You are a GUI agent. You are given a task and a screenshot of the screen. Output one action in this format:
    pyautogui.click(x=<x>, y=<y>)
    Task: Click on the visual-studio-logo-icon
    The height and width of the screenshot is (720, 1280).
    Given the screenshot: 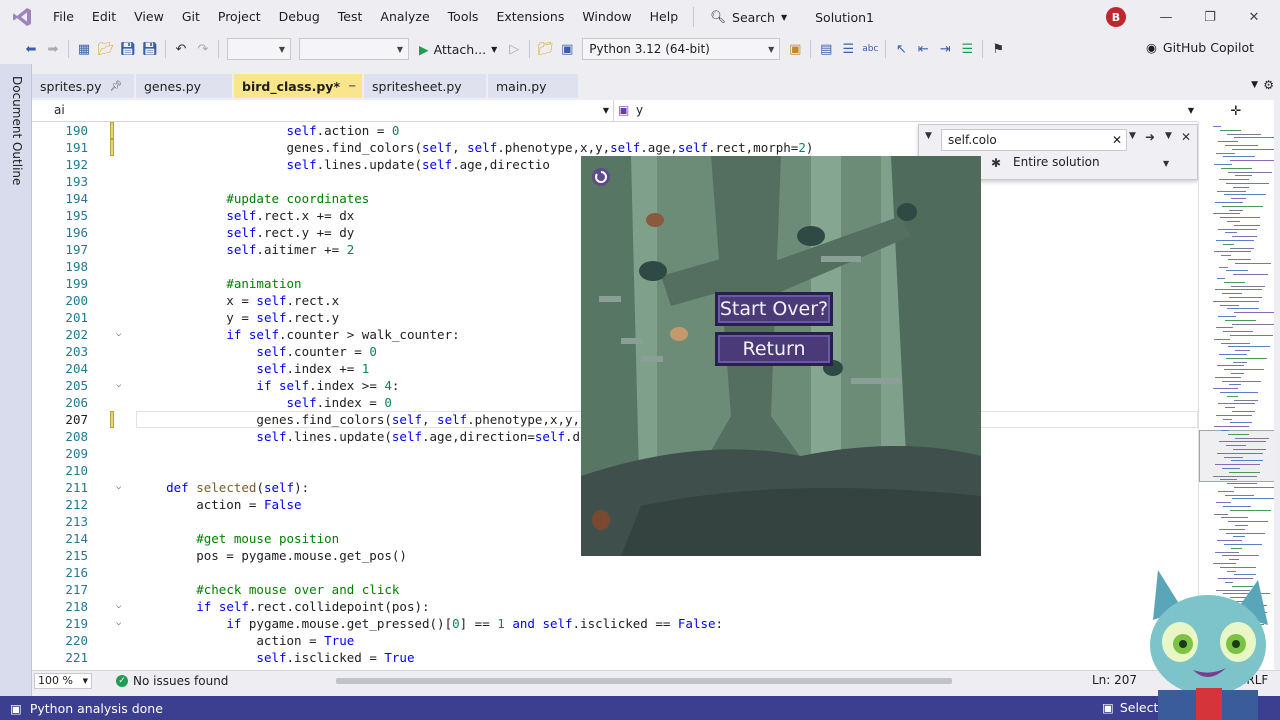 What is the action you would take?
    pyautogui.click(x=22, y=17)
    